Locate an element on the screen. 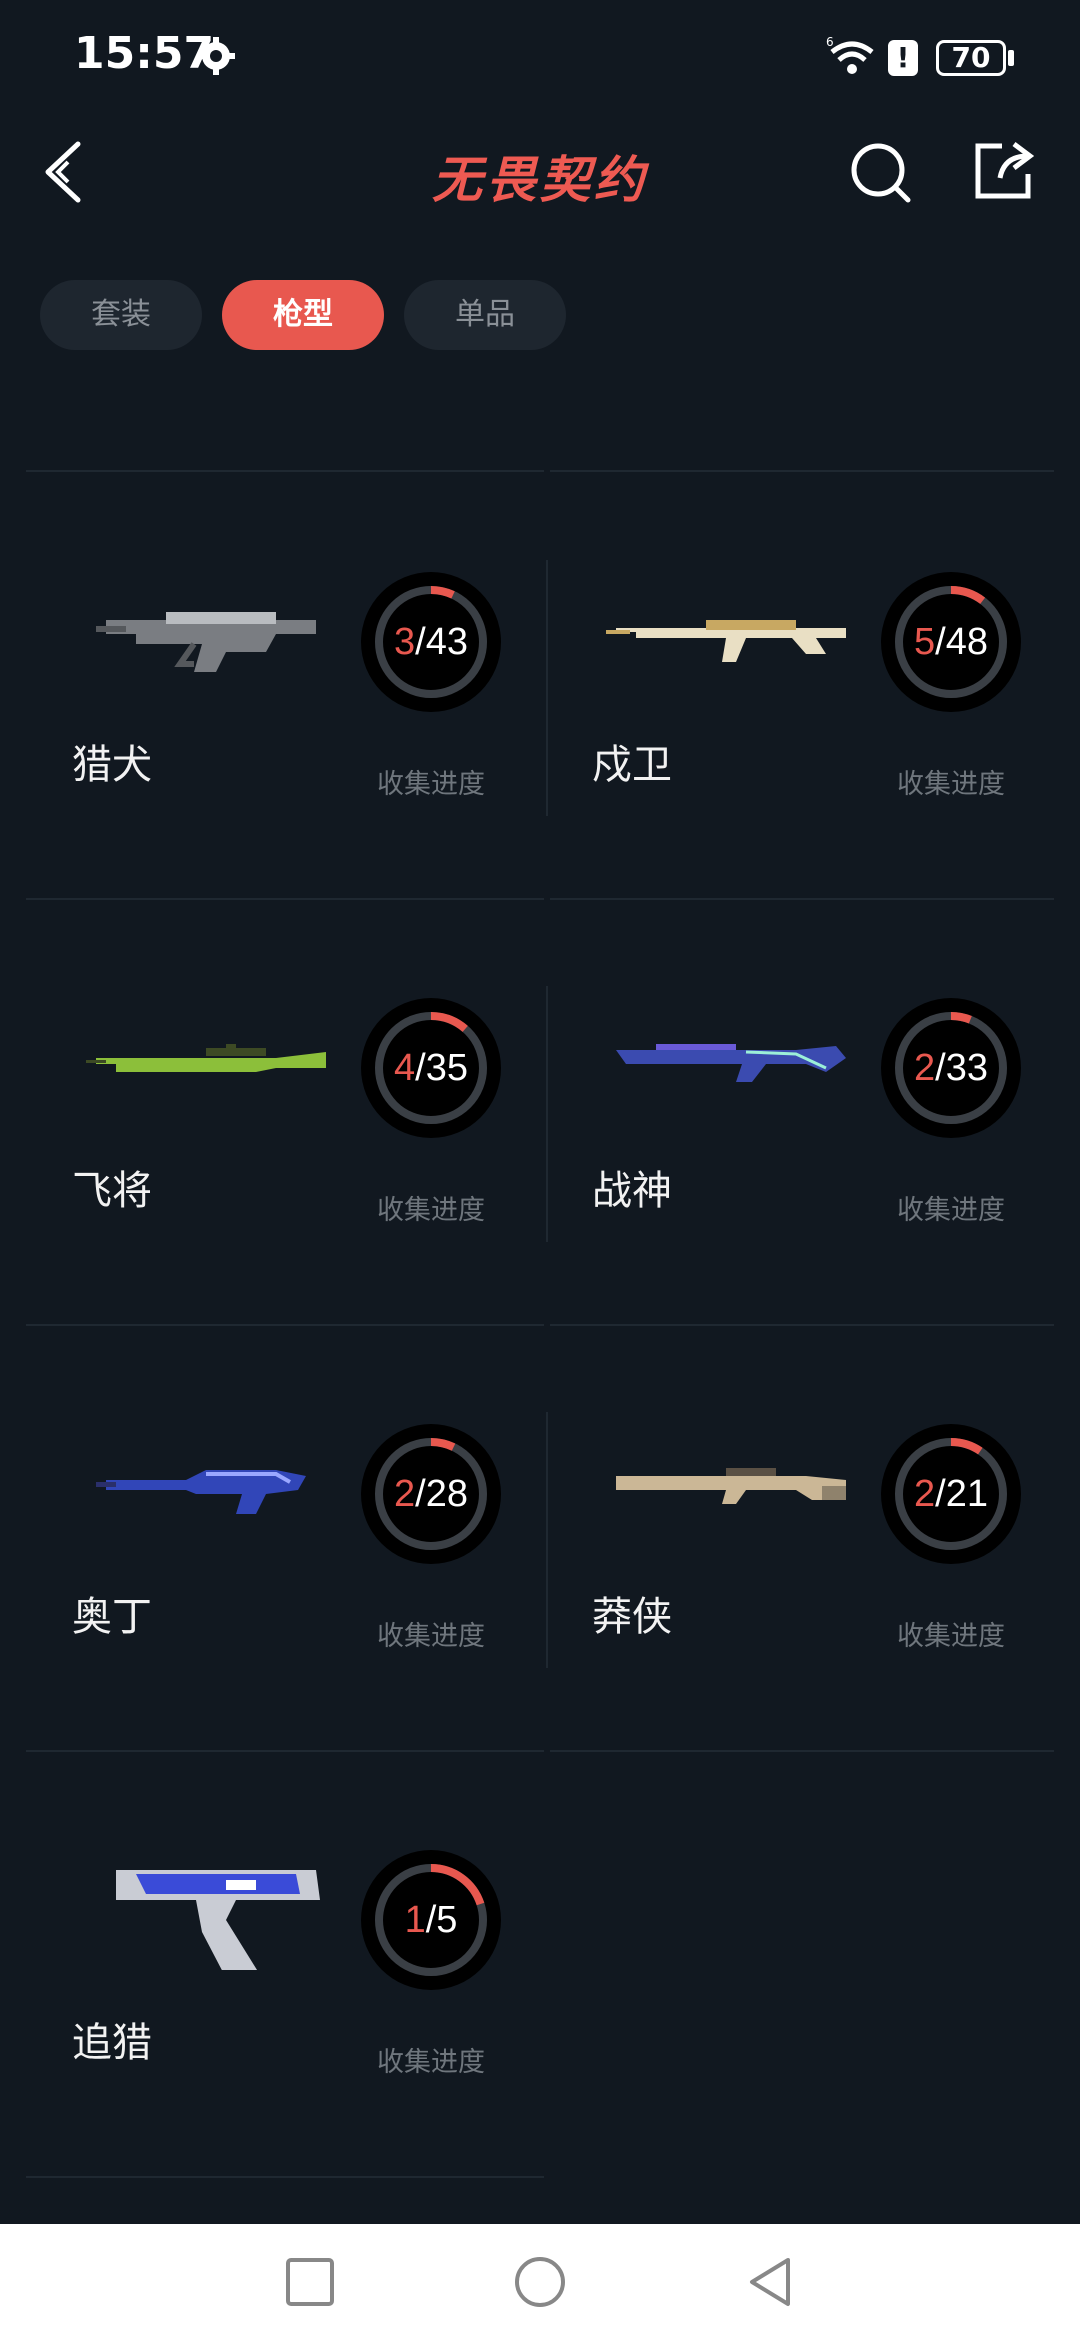 The width and height of the screenshot is (1080, 2340). progress-count: 2/33 is located at coordinates (951, 1068).